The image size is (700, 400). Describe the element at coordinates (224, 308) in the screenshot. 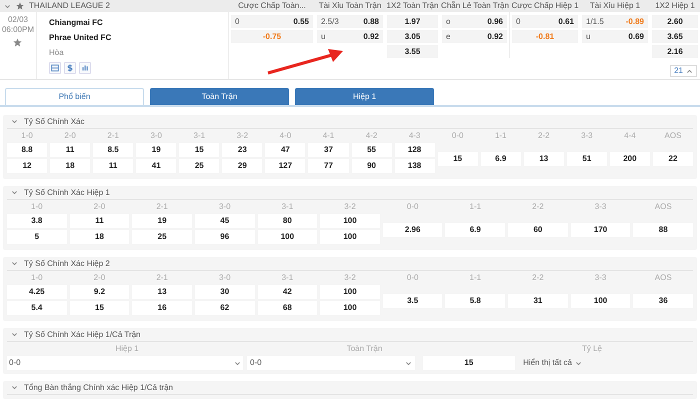

I see `odds-cell: 62` at that location.